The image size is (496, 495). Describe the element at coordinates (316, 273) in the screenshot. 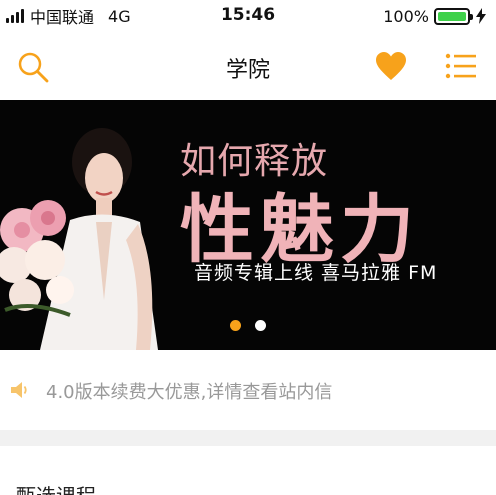

I see `banner-subtitle: 音频专辑上线 喜马拉雅 FM` at that location.